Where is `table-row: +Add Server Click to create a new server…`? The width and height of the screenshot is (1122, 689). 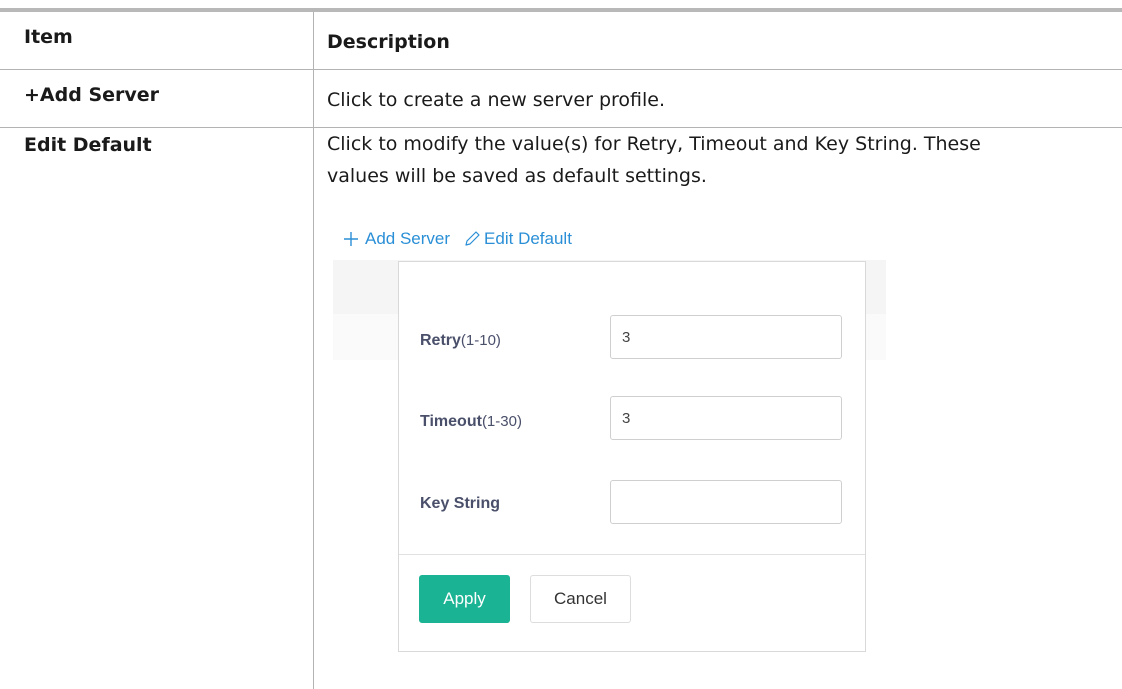
table-row: +Add Server Click to create a new server… is located at coordinates (561, 99).